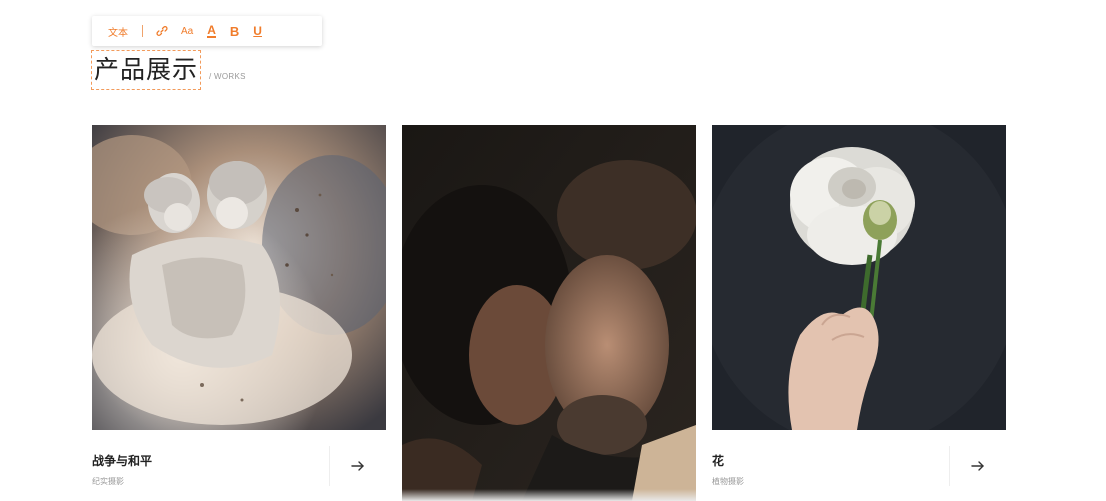 This screenshot has height=501, width=1106. Describe the element at coordinates (227, 76) in the screenshot. I see `page-subtitle: / WORKS` at that location.